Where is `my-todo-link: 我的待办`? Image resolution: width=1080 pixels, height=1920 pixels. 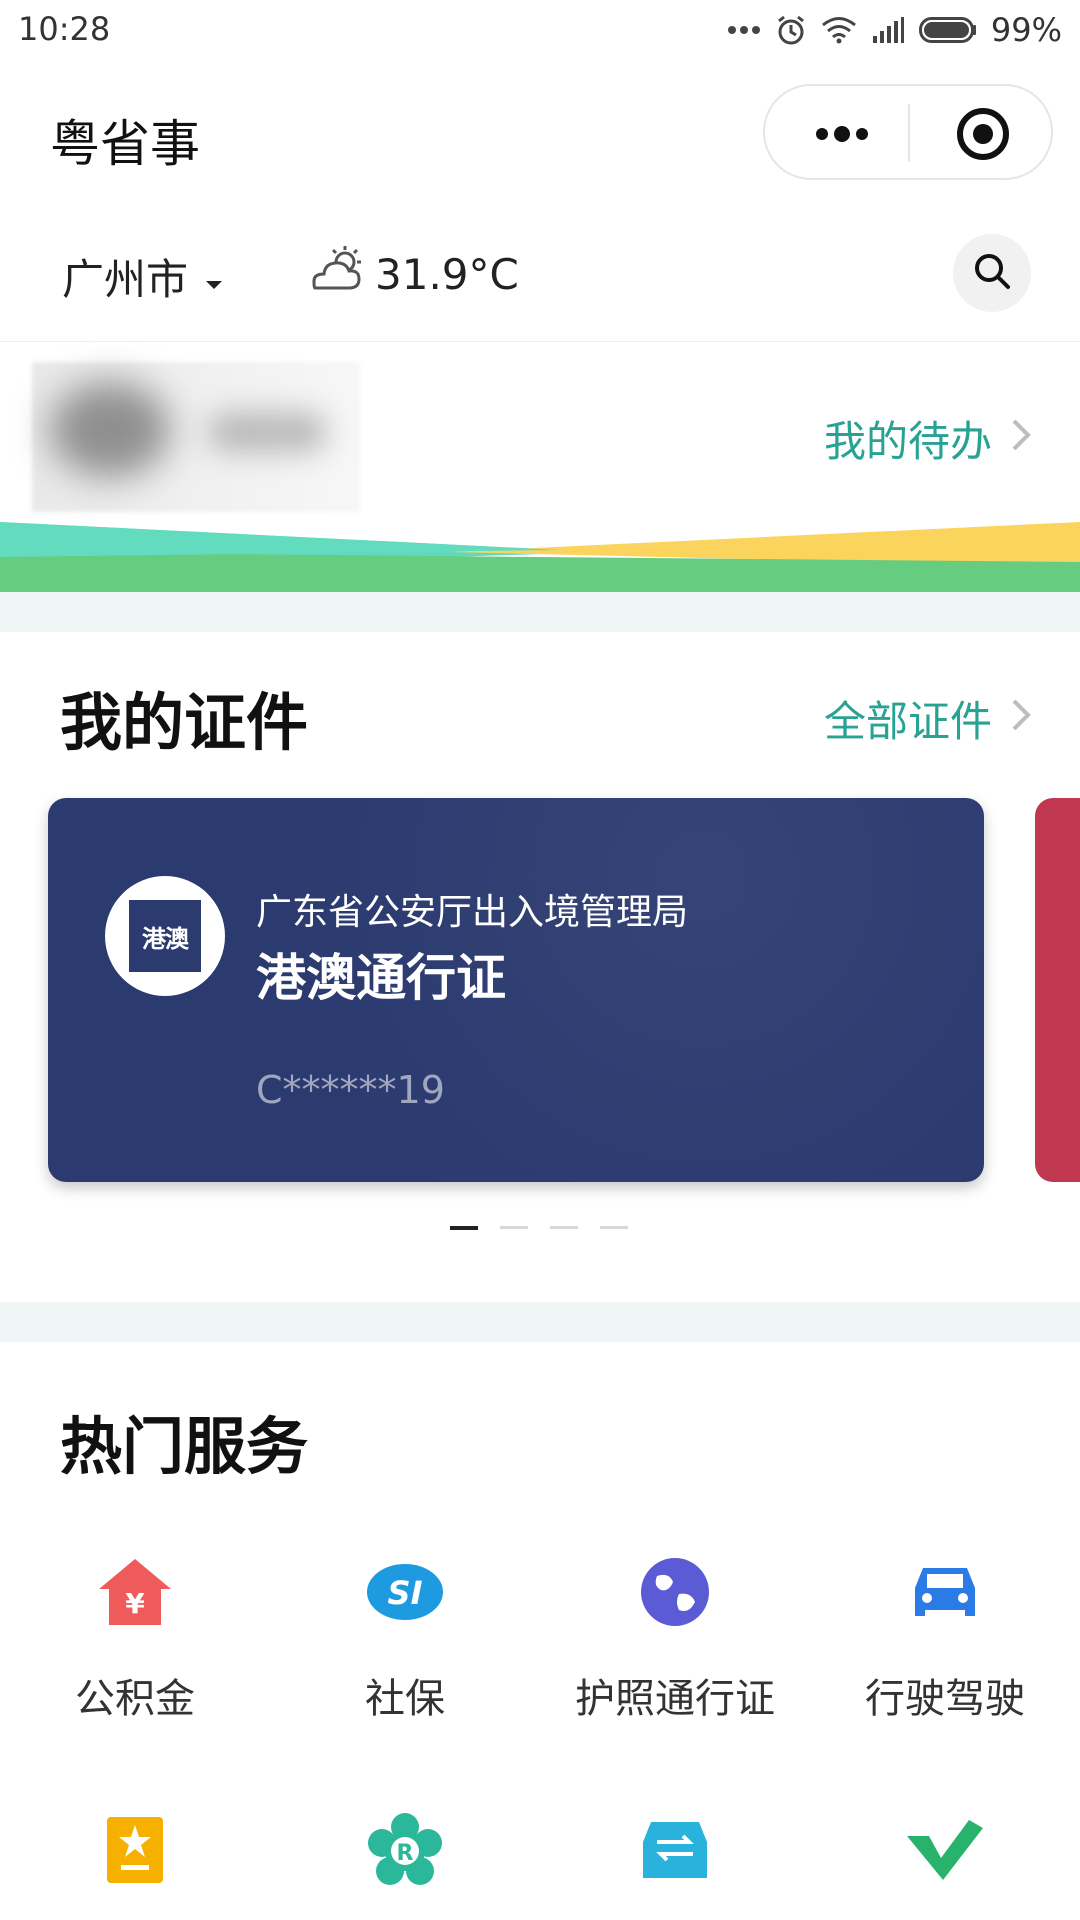
my-todo-link: 我的待办 is located at coordinates (928, 438).